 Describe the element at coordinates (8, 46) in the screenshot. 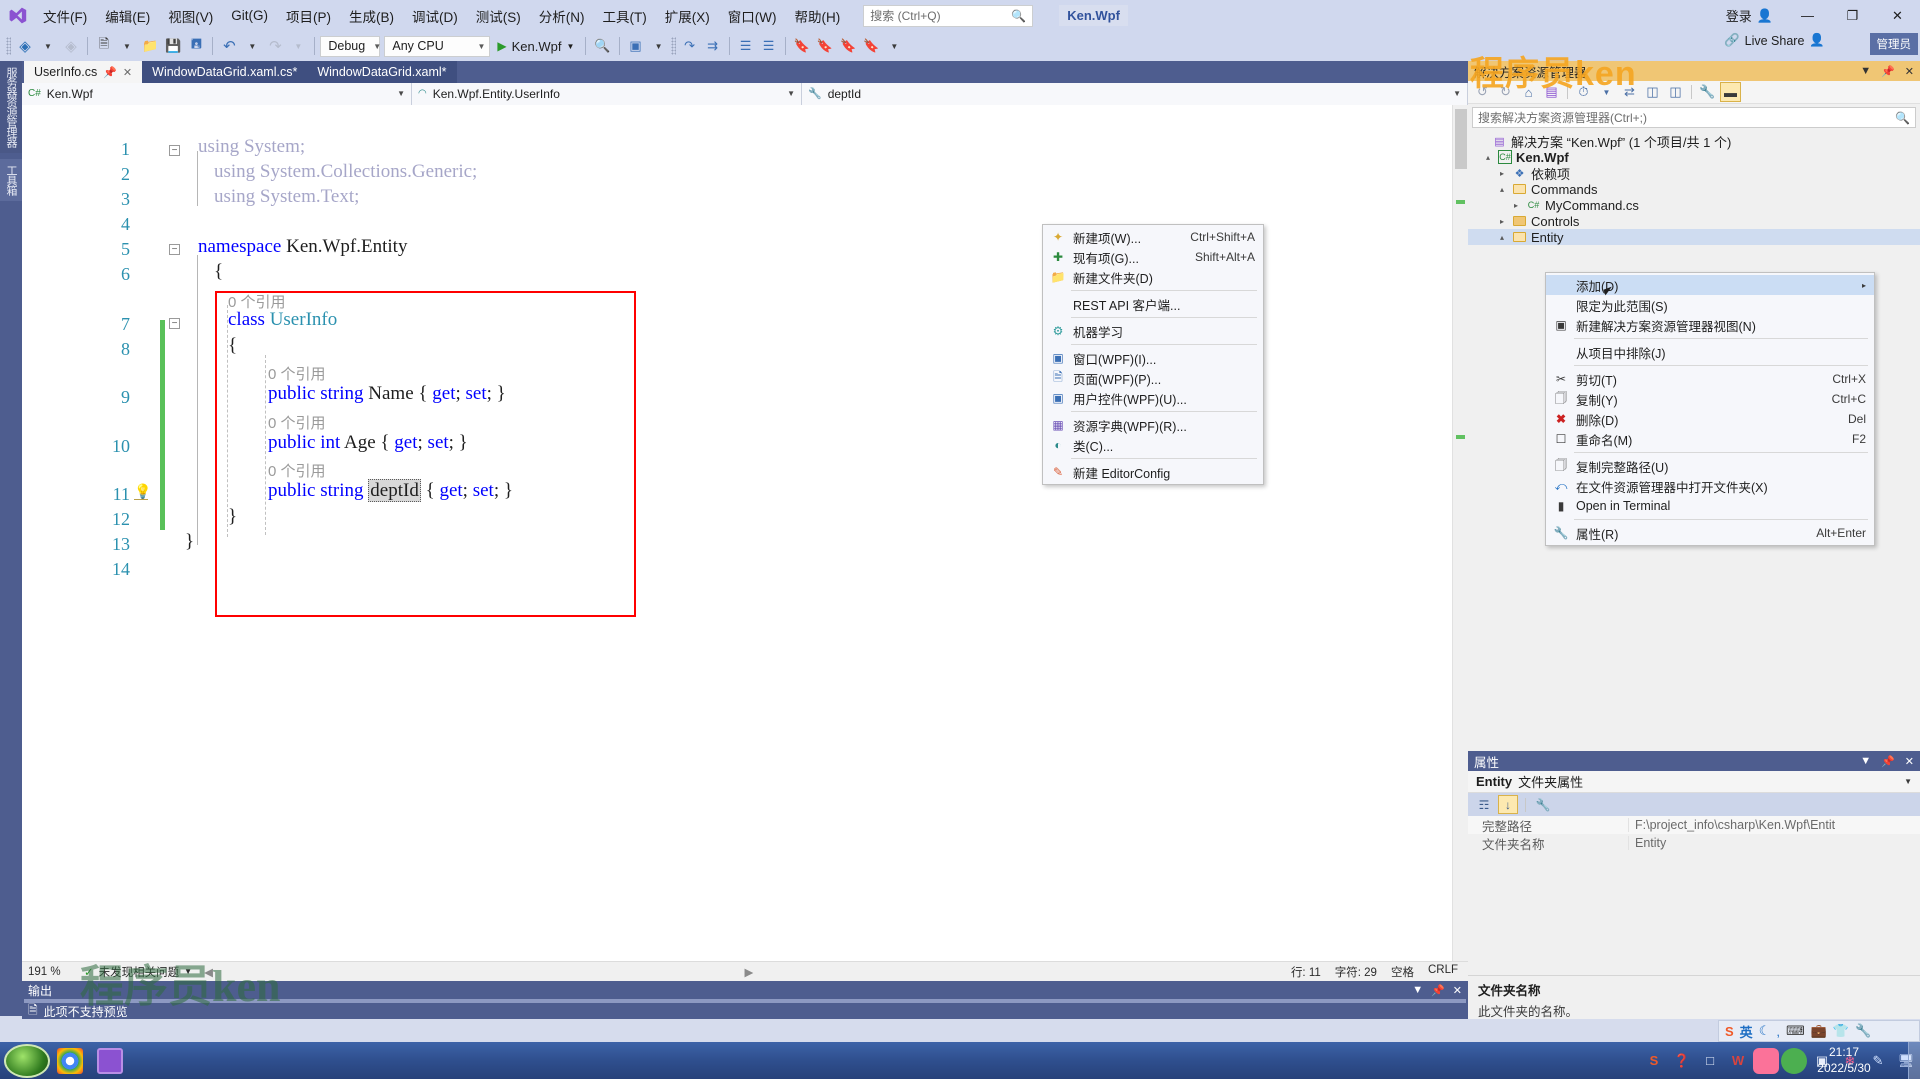

I see `toolbar-grip` at that location.